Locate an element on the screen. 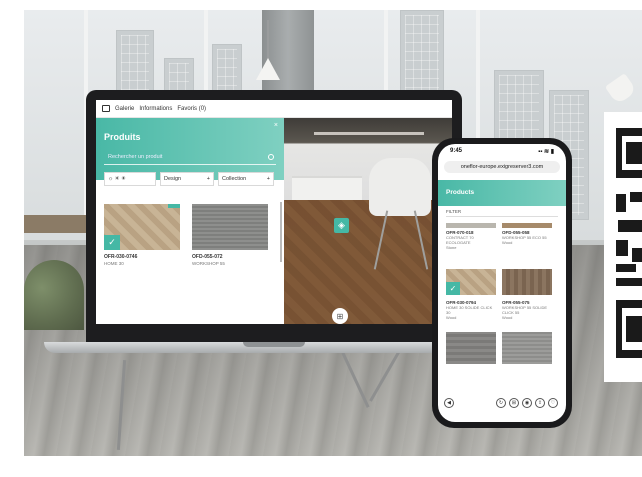 This screenshot has width=642, height=477. collection-filter: Collection + is located at coordinates (246, 179).